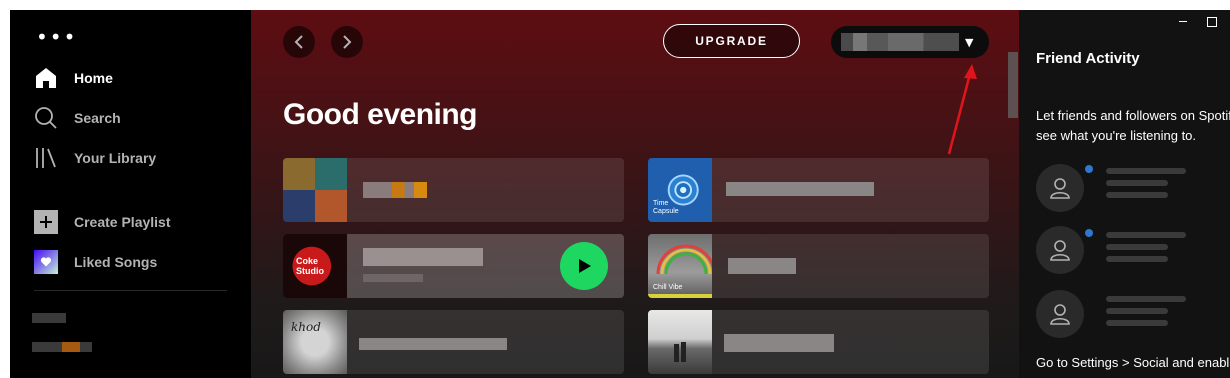  I want to click on nav-library: Your Library, so click(95, 158).